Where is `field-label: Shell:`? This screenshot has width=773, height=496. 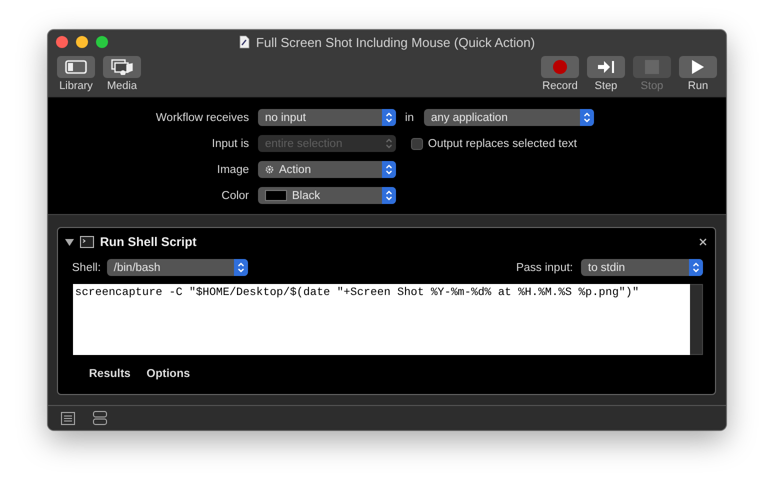
field-label: Shell: is located at coordinates (86, 268).